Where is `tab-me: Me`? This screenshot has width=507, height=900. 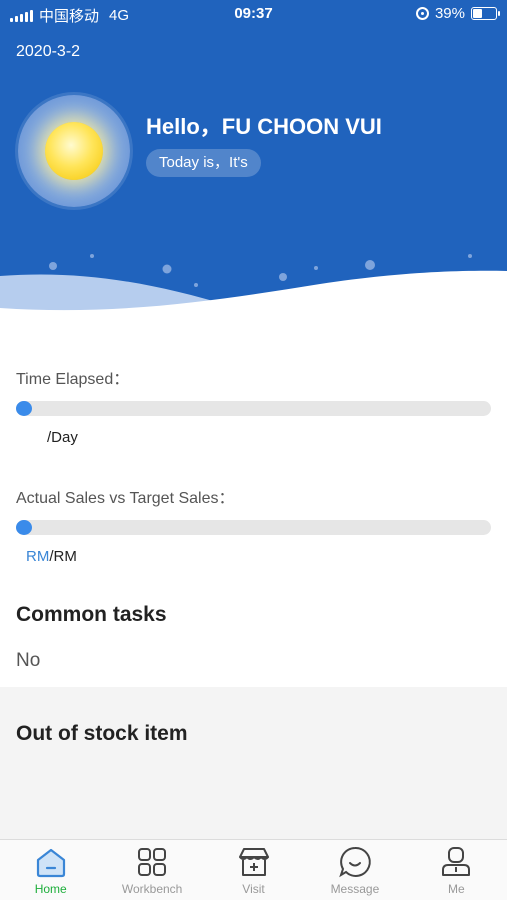
tab-me: Me is located at coordinates (456, 870).